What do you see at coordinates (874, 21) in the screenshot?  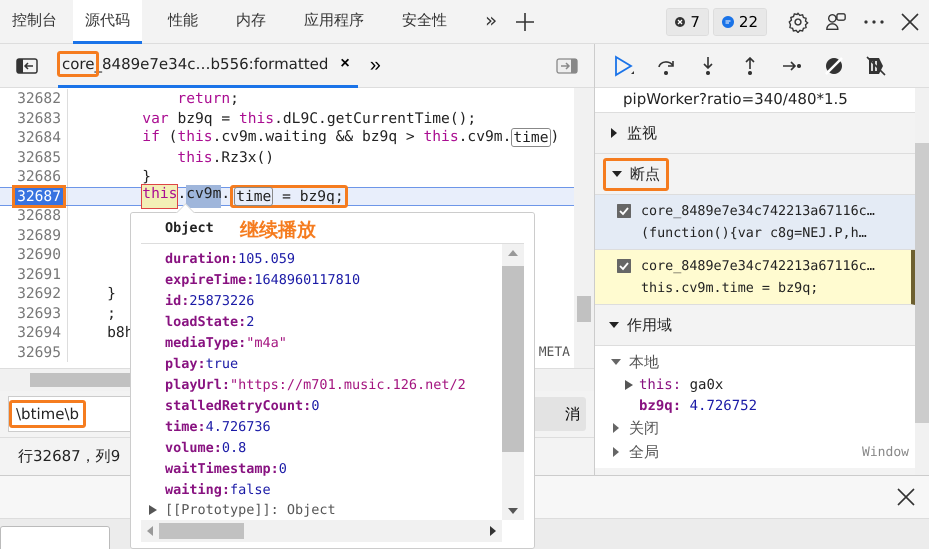 I see `more-icon` at bounding box center [874, 21].